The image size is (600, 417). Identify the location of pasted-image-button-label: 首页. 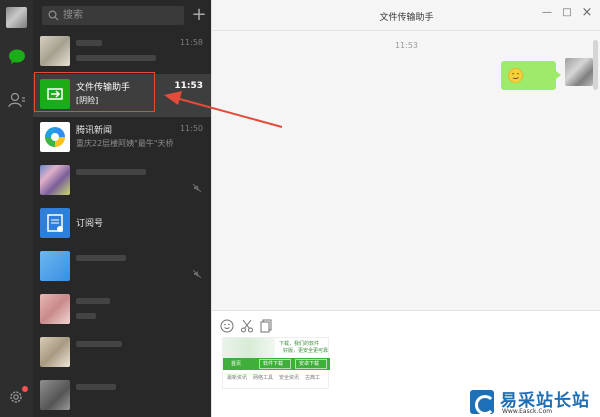
(236, 364).